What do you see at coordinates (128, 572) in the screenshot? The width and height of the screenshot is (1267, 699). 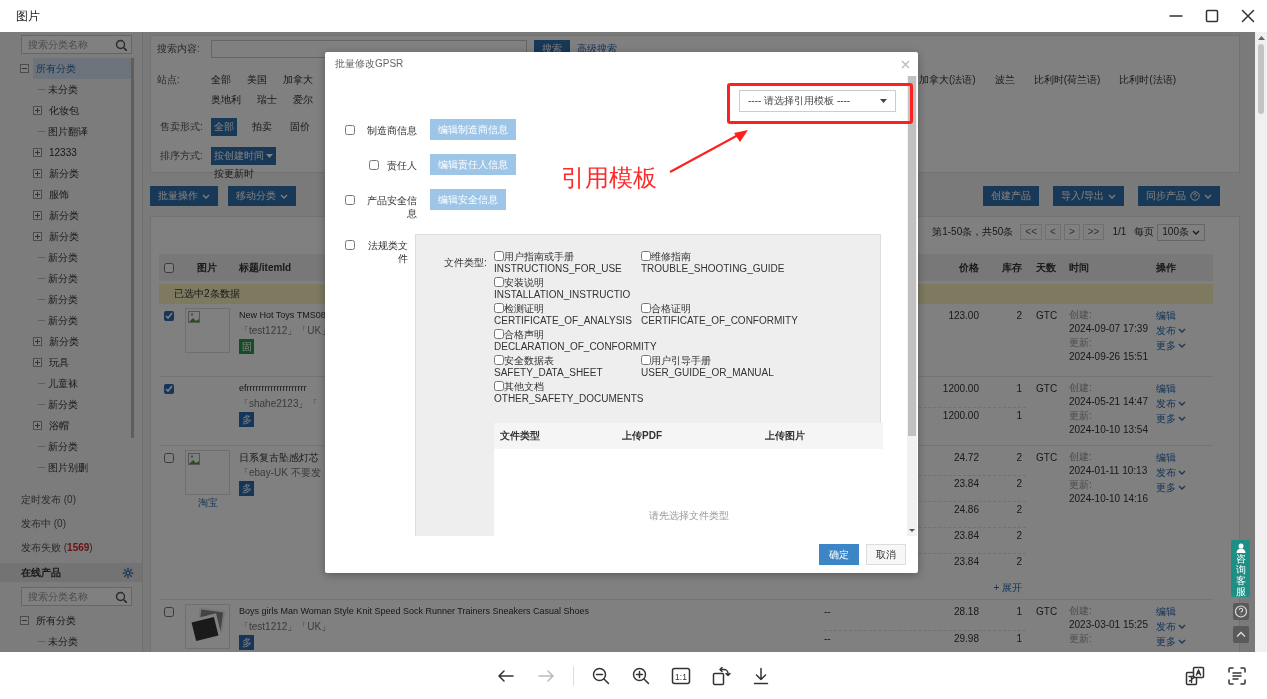 I see `settings-icon` at bounding box center [128, 572].